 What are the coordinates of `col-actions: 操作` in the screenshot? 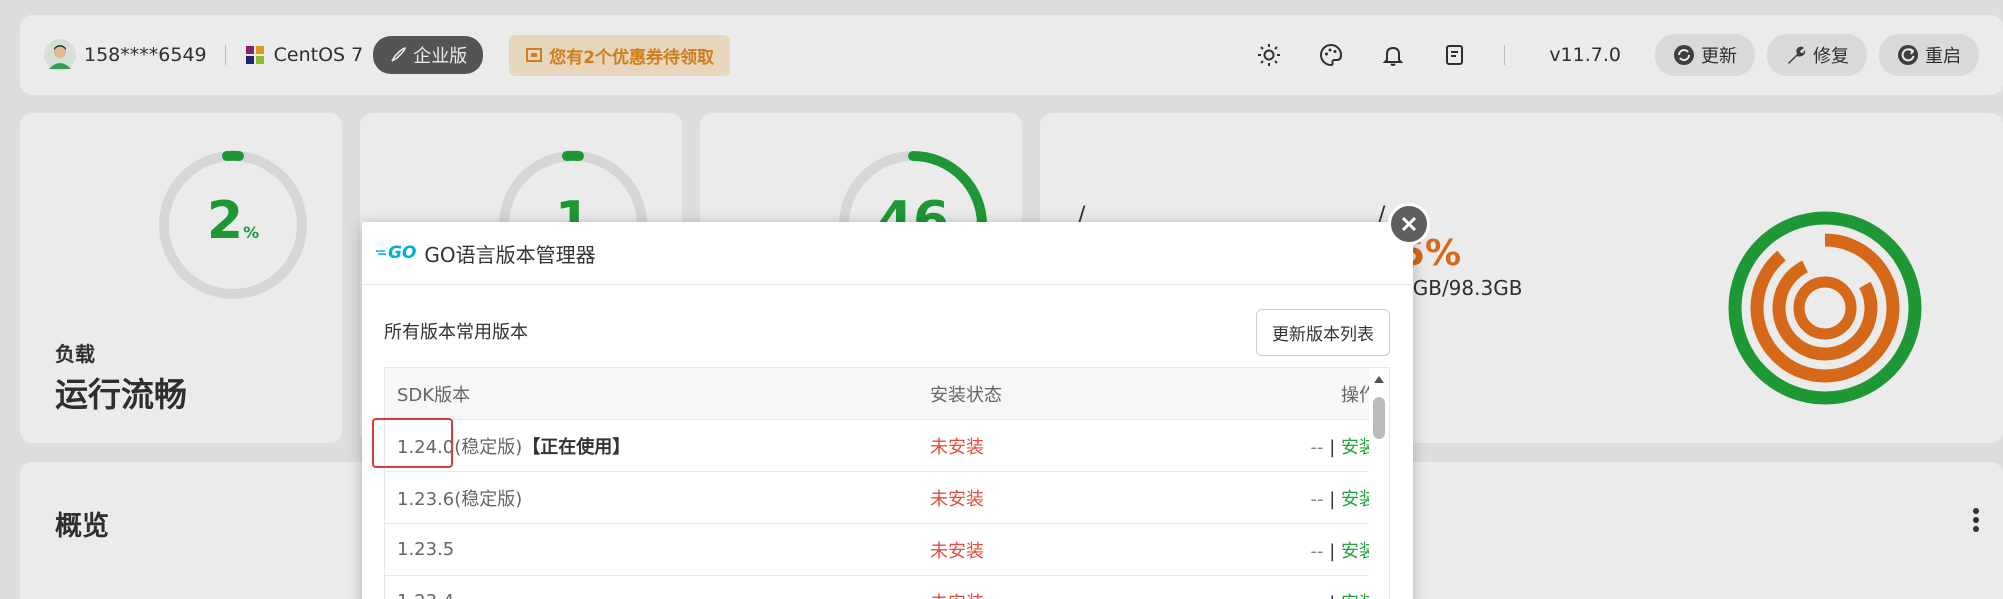 It's located at (1359, 395).